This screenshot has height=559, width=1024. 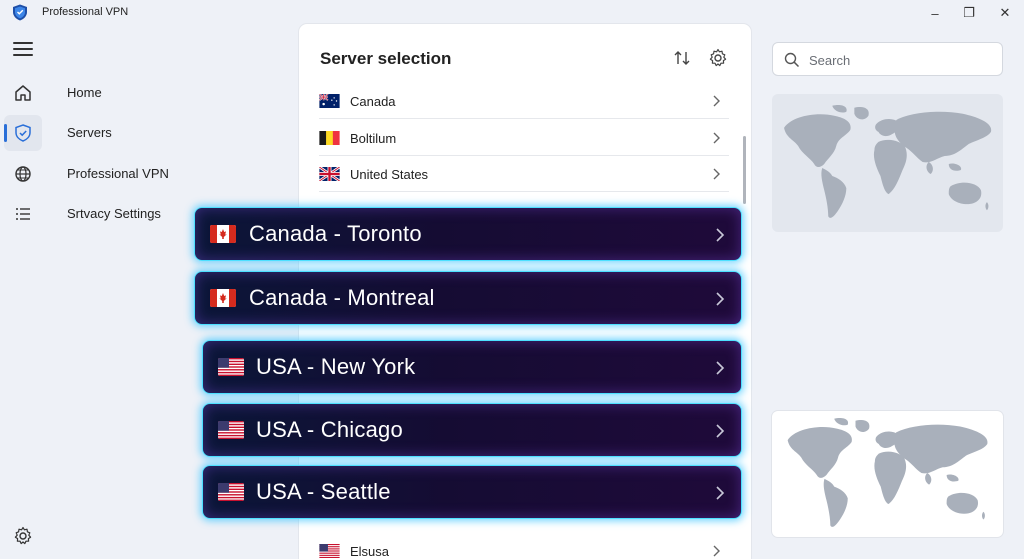 What do you see at coordinates (386, 58) in the screenshot?
I see `panel-title: Server selection` at bounding box center [386, 58].